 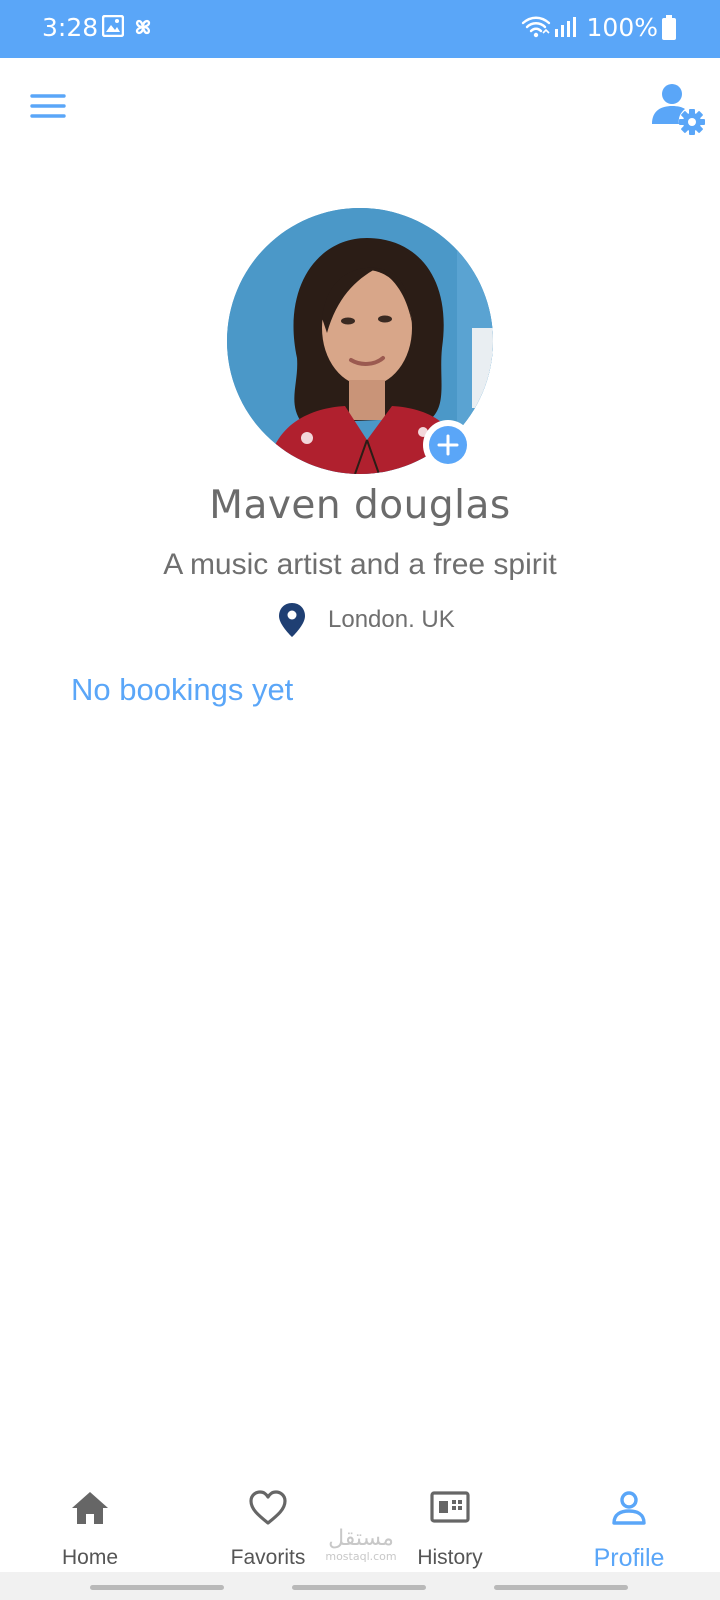 What do you see at coordinates (360, 564) in the screenshot?
I see `profile-bio: A music artist and a free spirit` at bounding box center [360, 564].